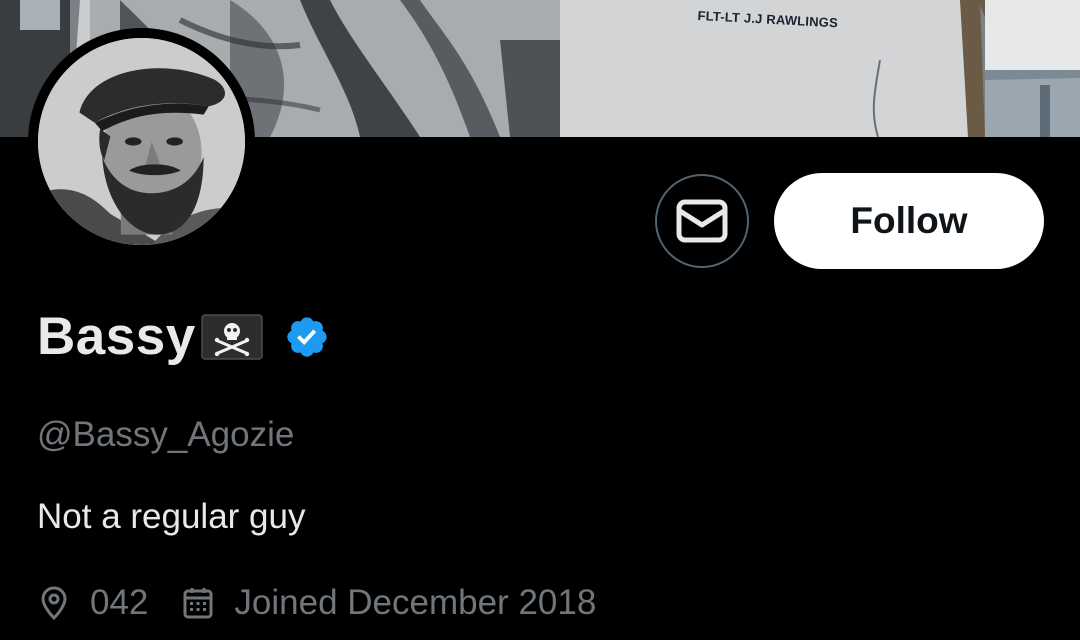 Image resolution: width=1080 pixels, height=640 pixels. Describe the element at coordinates (54, 603) in the screenshot. I see `location-pin-icon` at that location.